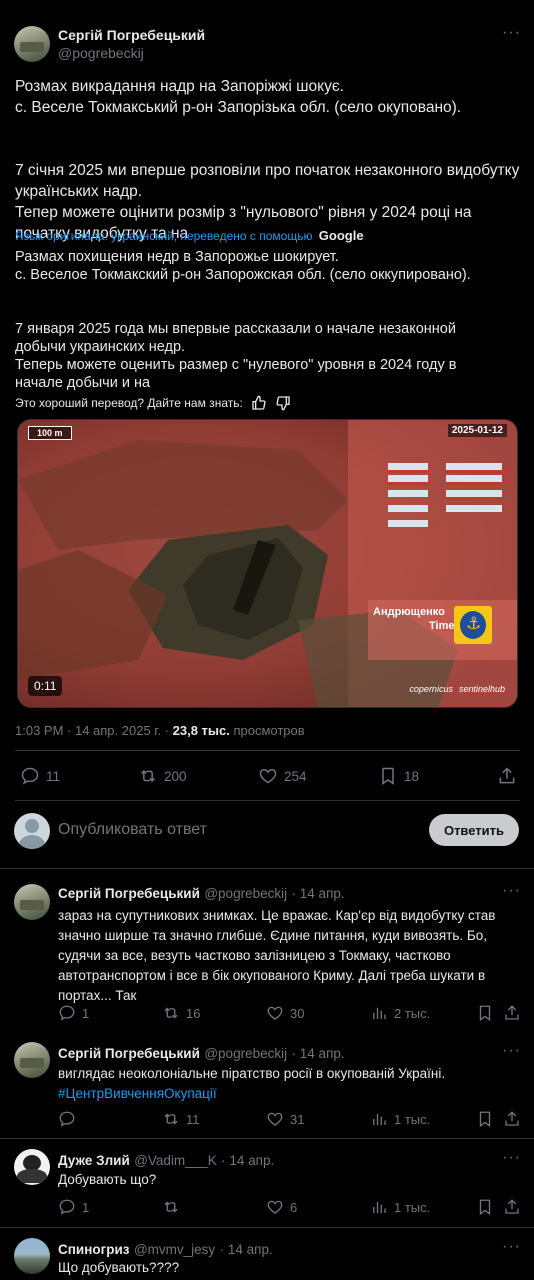 The image size is (534, 1280). Describe the element at coordinates (481, 689) in the screenshot. I see `credit-sentinelhub: sentinelhub` at that location.